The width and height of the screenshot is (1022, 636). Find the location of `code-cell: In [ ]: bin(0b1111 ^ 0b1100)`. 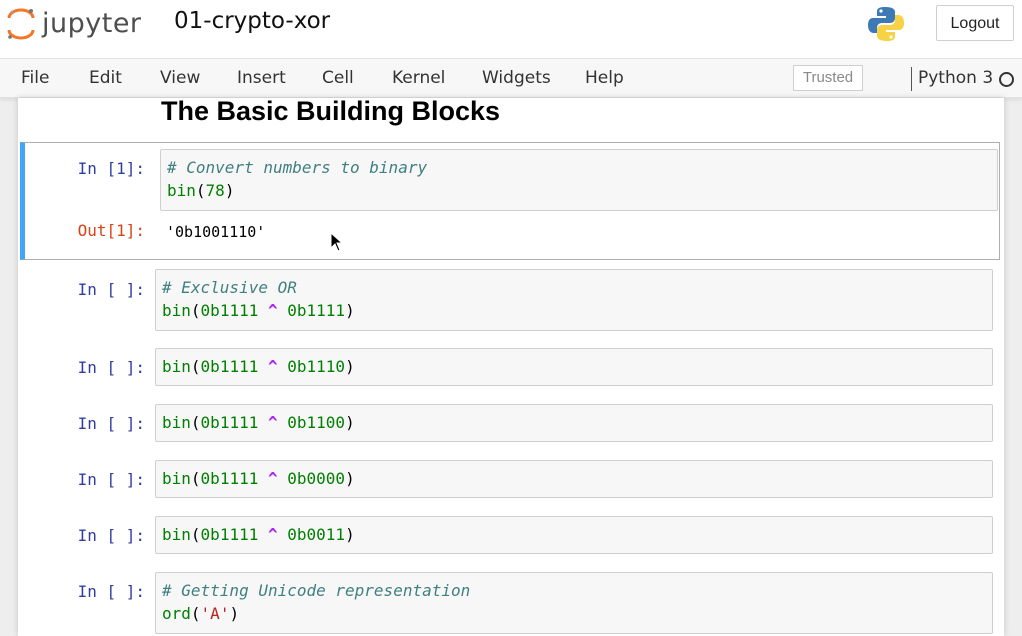

code-cell: In [ ]: bin(0b1111 ^ 0b1100) is located at coordinates (510, 423).